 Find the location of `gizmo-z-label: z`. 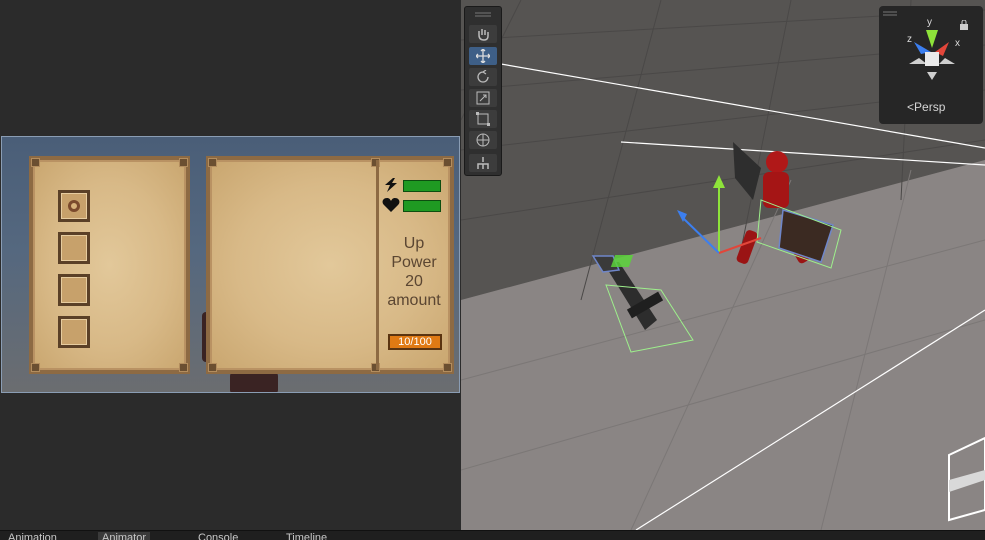

gizmo-z-label: z is located at coordinates (909, 39).